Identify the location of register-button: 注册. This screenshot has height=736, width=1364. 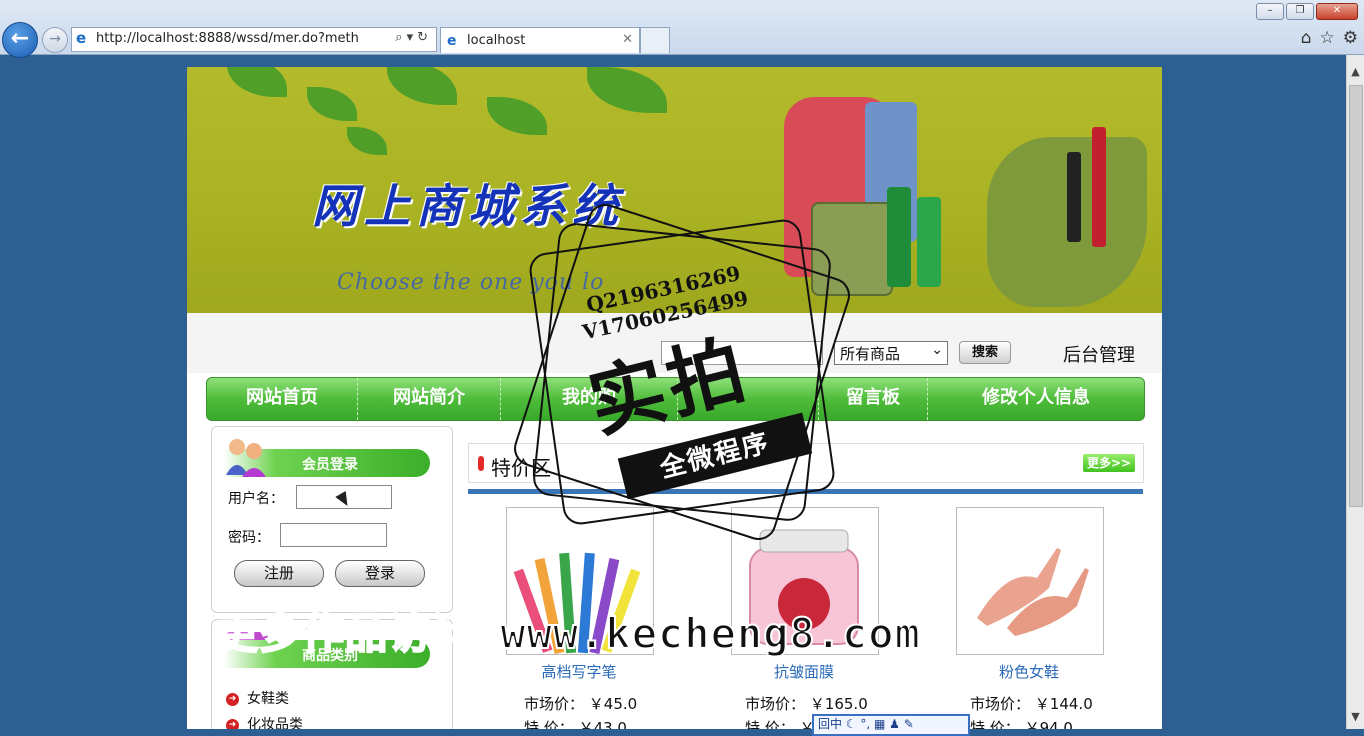
(279, 573).